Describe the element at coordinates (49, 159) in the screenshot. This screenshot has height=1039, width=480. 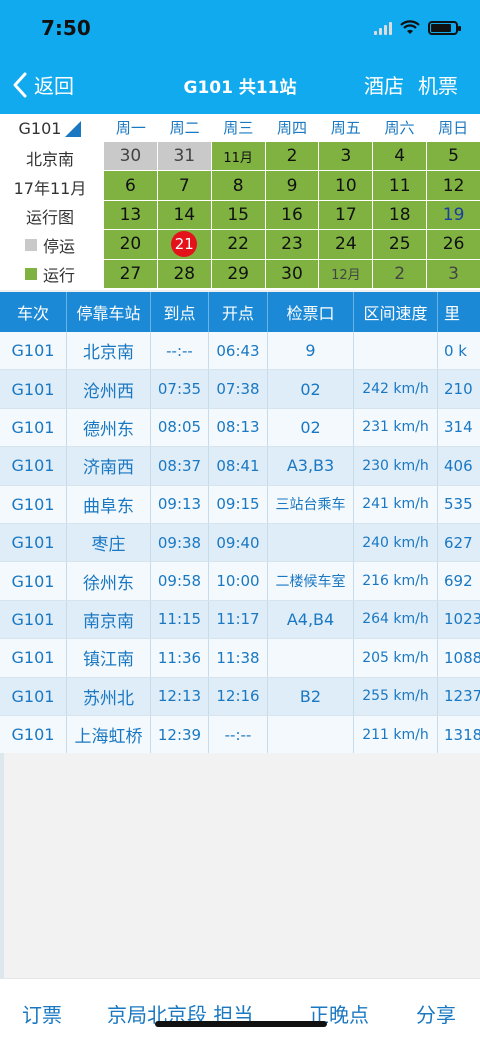
I see `station-label: 北京南` at that location.